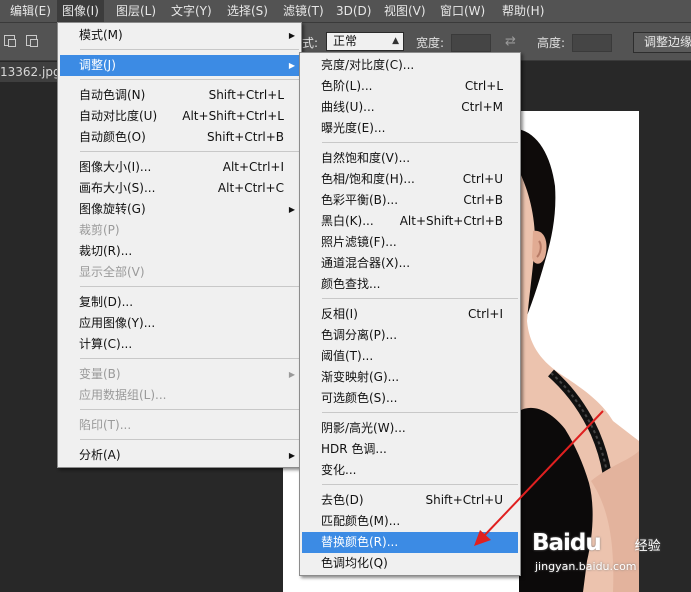 The image size is (691, 592). I want to click on menu-item-crop: 裁剪(P), so click(179, 230).